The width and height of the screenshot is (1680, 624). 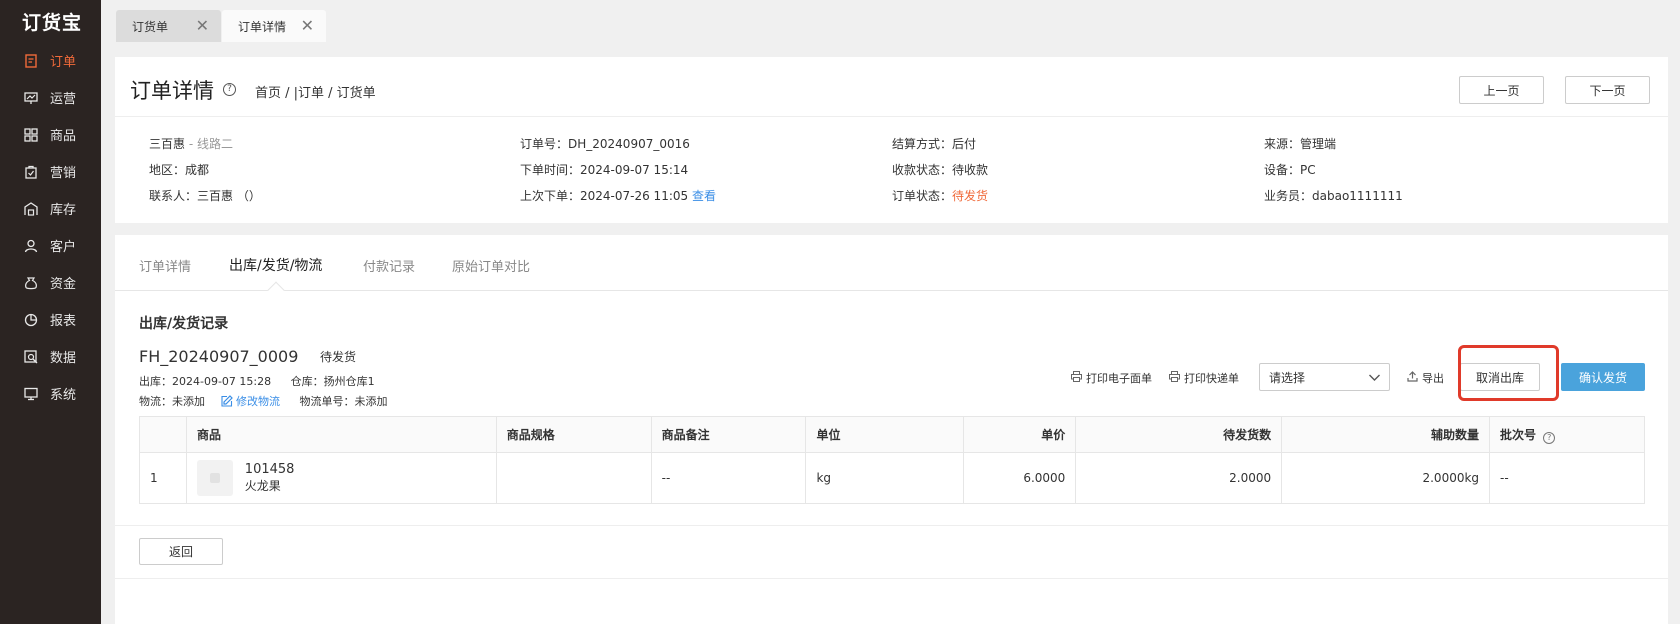 What do you see at coordinates (332, 381) in the screenshot?
I see `warehouse: 仓库：扬州仓库1` at bounding box center [332, 381].